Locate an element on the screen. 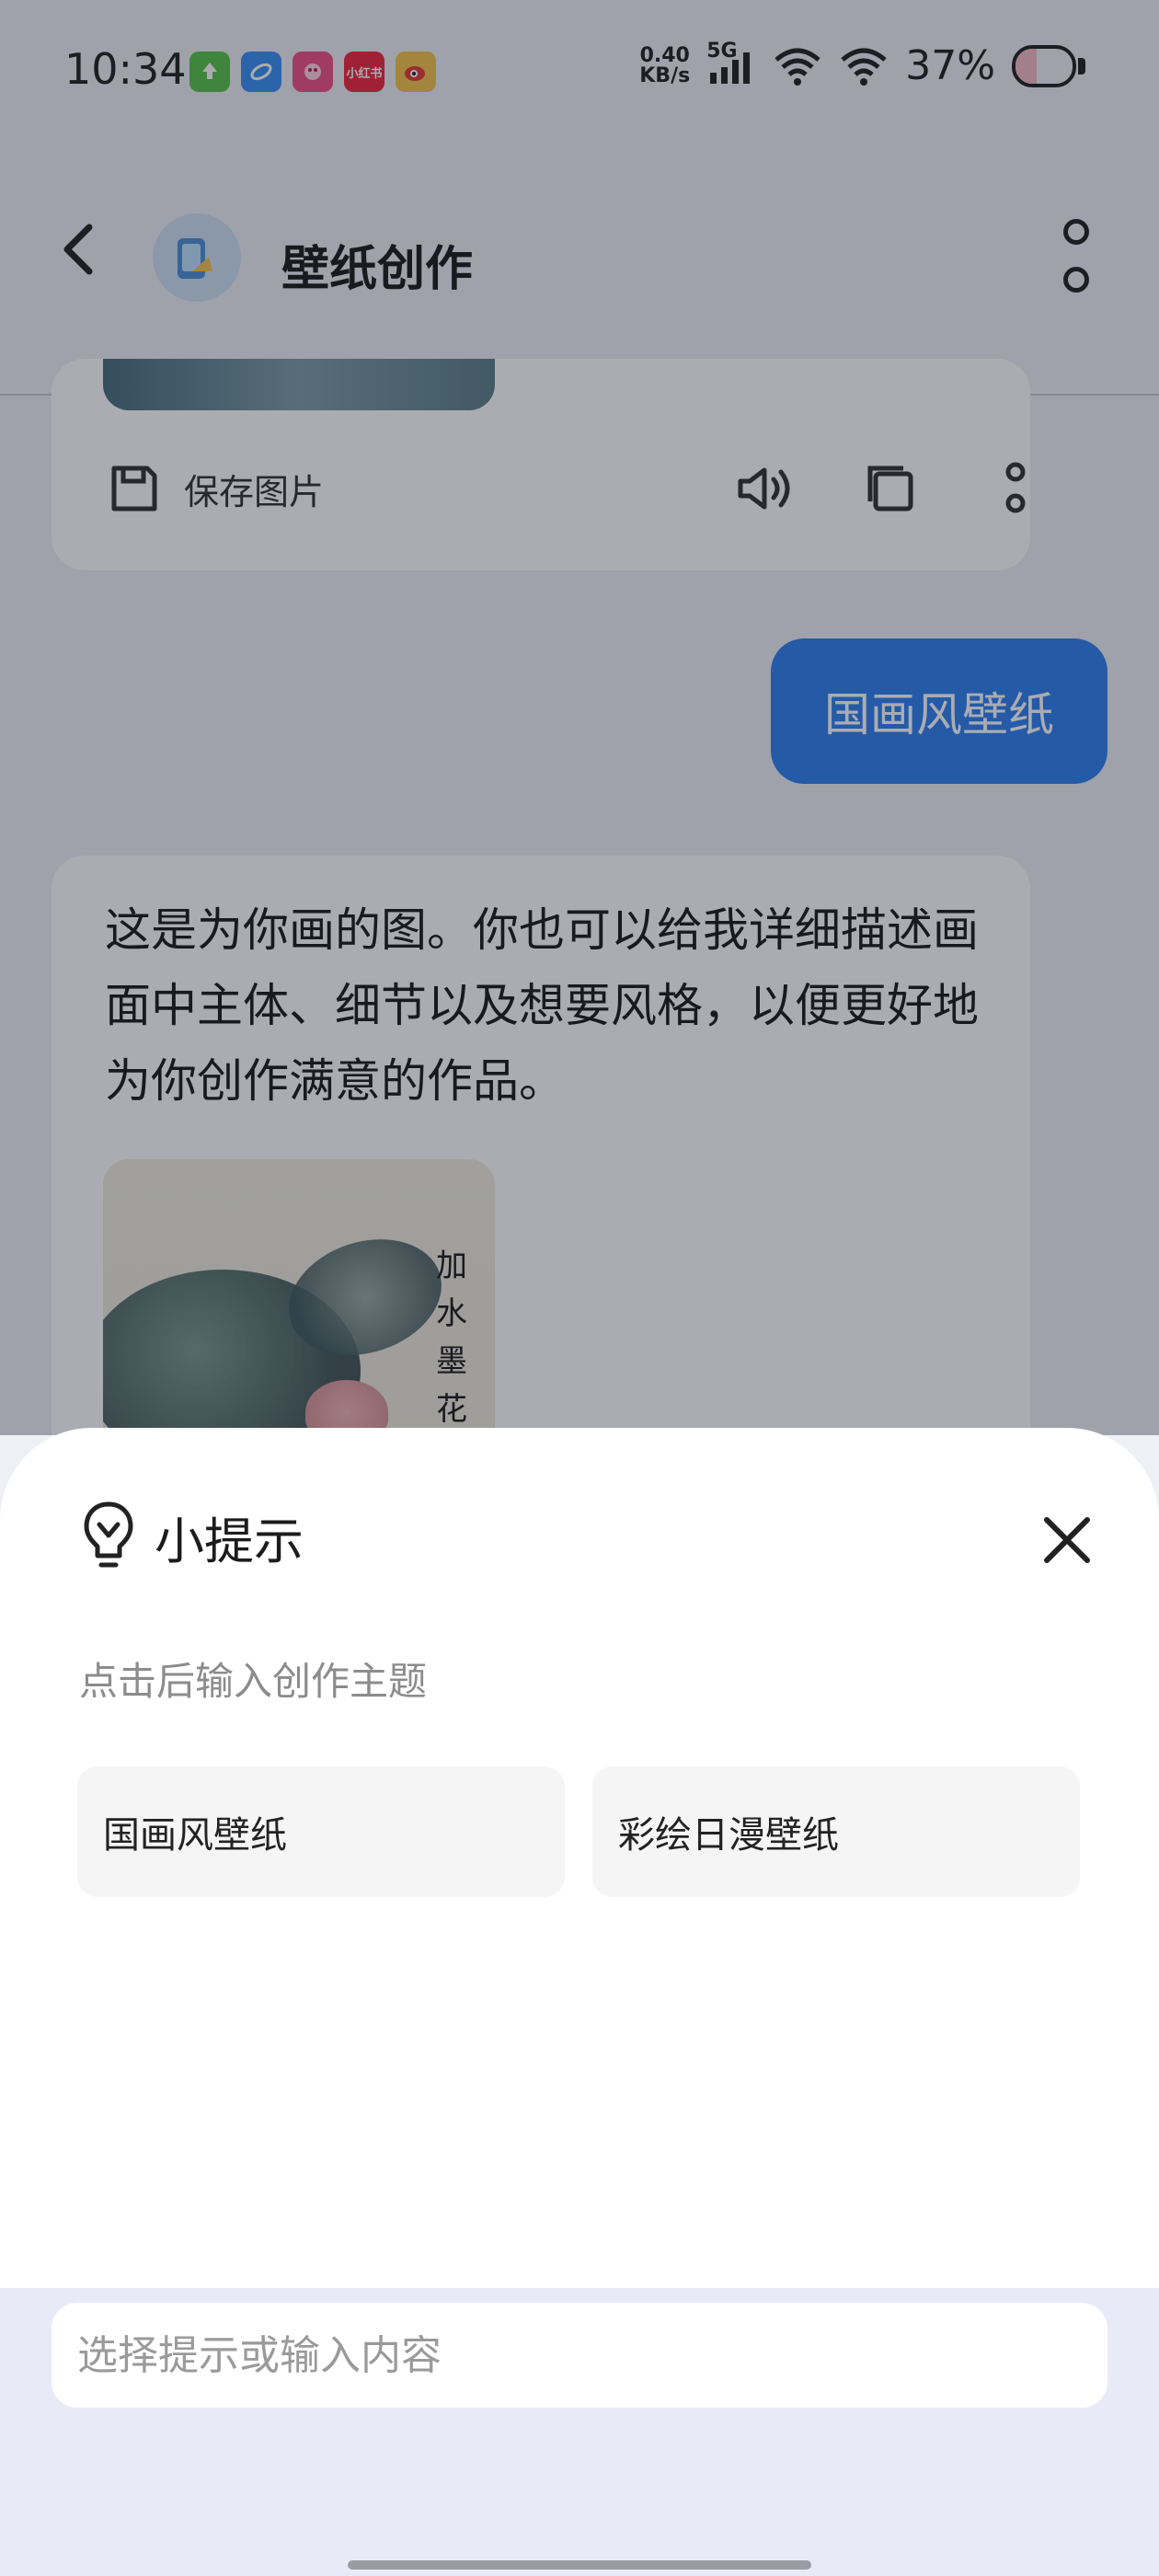  sheet-title: 小提示 is located at coordinates (229, 1541).